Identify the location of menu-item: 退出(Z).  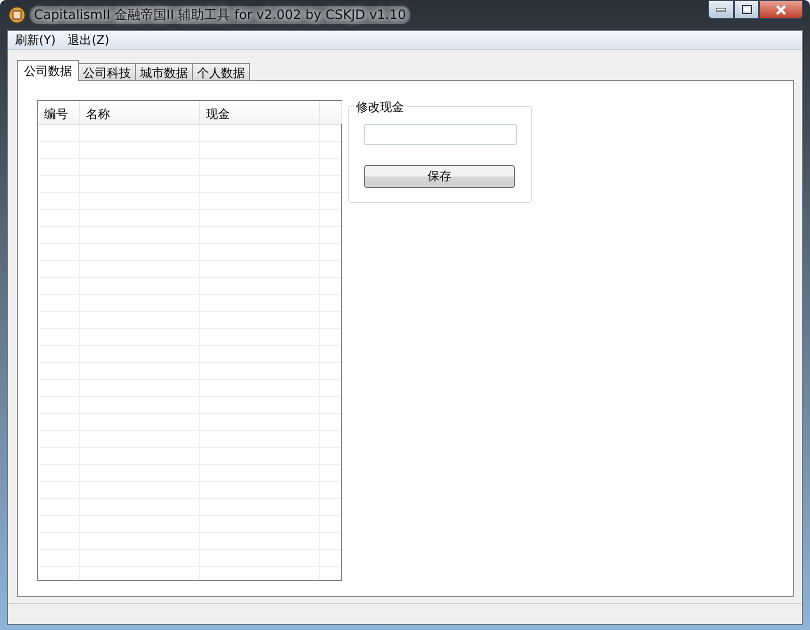
(89, 40).